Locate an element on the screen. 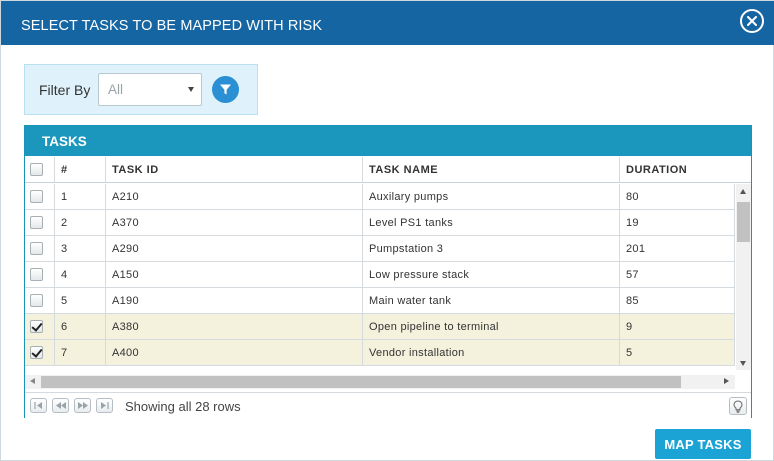  cell-number: 7 is located at coordinates (80, 352).